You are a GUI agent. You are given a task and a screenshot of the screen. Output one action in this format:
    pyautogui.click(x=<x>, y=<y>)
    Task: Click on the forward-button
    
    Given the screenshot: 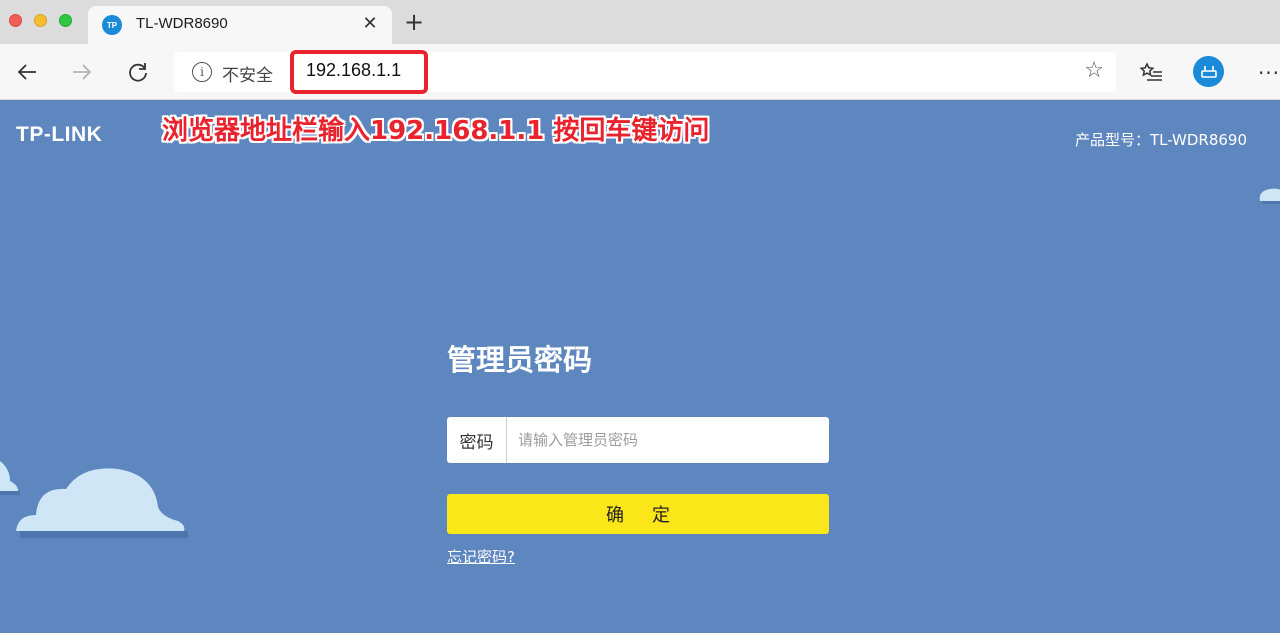 What is the action you would take?
    pyautogui.click(x=82, y=72)
    